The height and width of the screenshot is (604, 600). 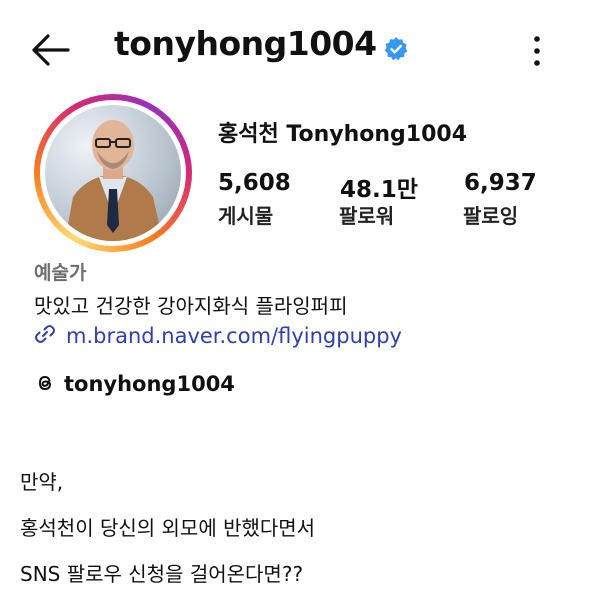 I want to click on display-name: 홍석천 Tonyhong1004, so click(x=342, y=134).